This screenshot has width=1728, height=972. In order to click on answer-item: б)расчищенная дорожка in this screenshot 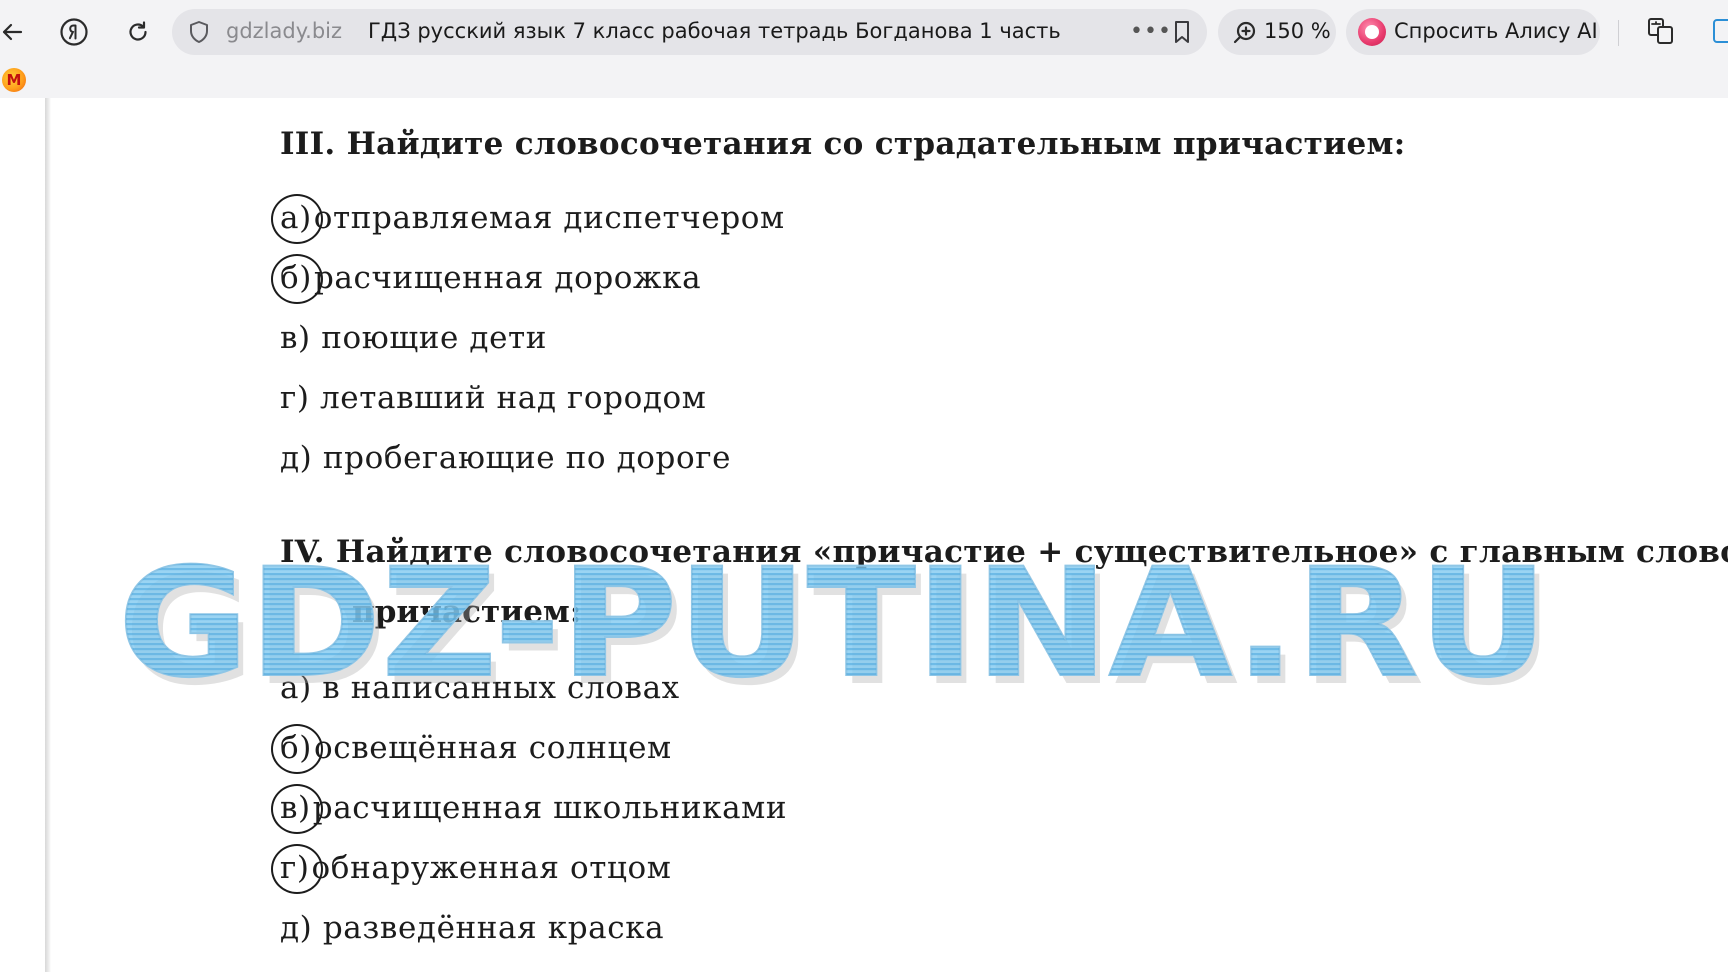, I will do `click(486, 279)`.